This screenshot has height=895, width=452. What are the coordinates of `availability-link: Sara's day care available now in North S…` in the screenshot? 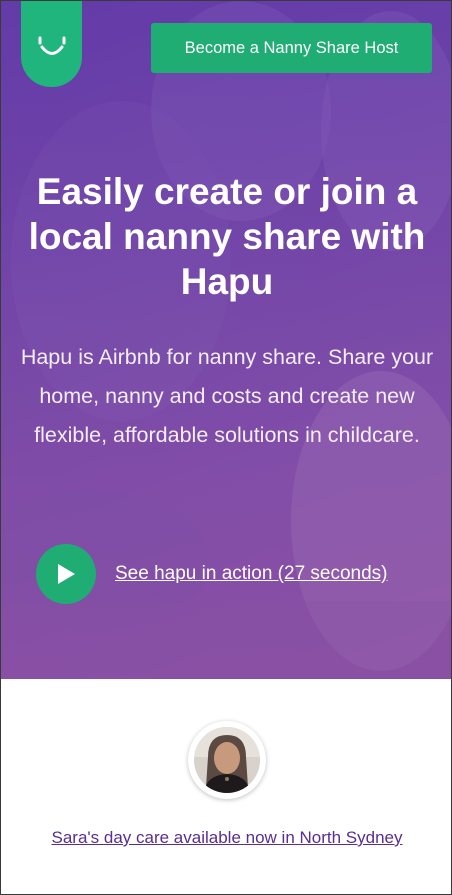 It's located at (227, 838).